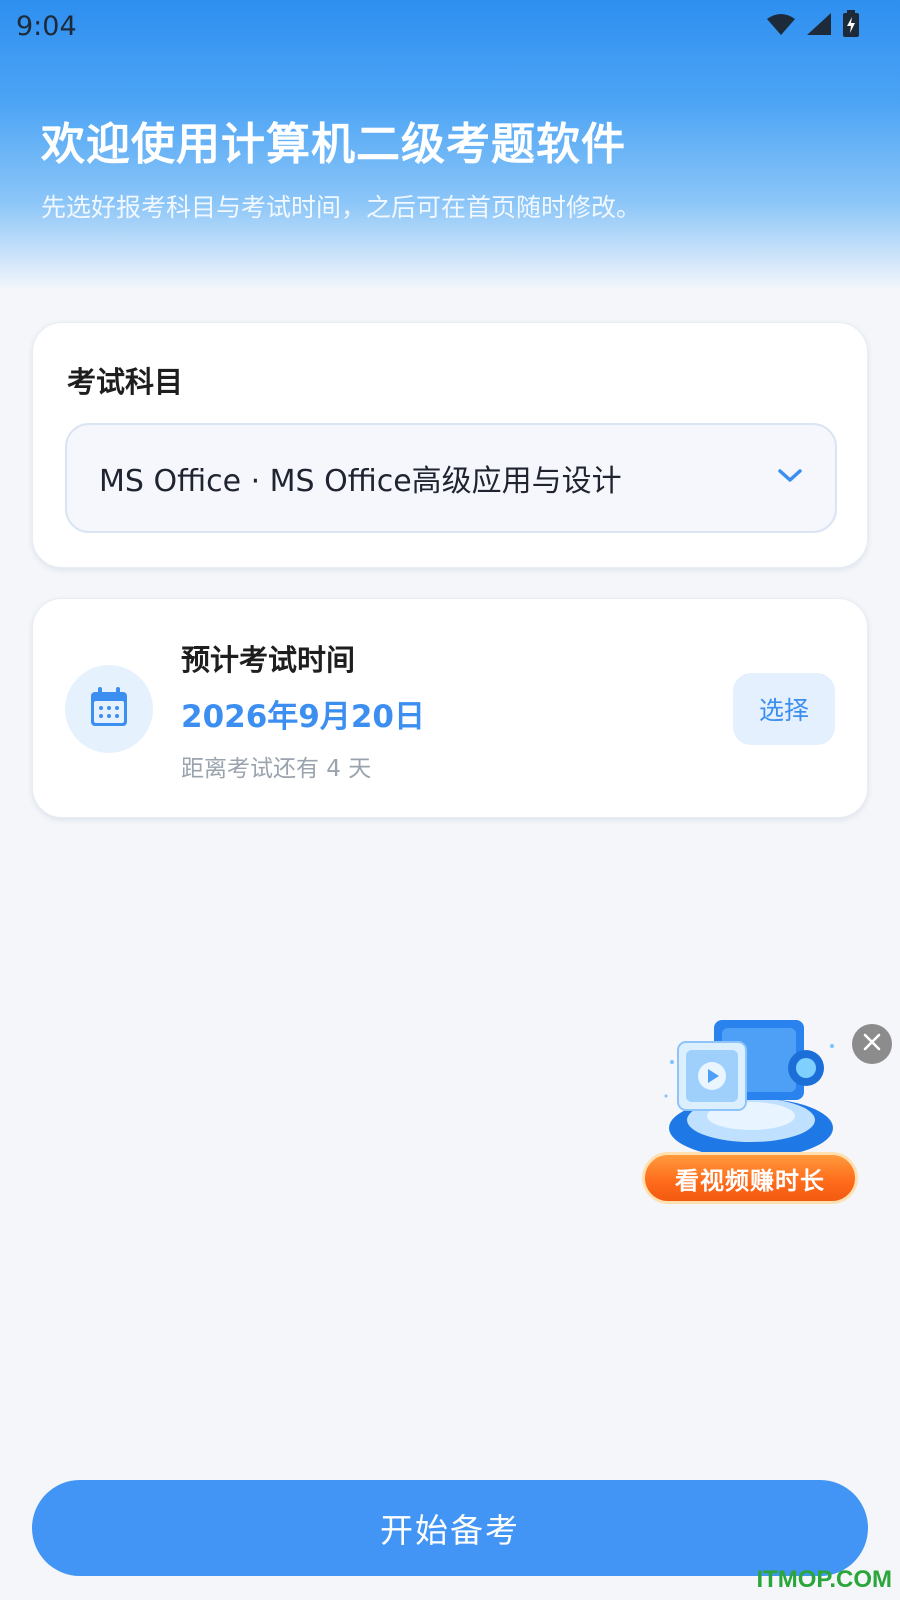  What do you see at coordinates (784, 709) in the screenshot?
I see `choose-date-button: 选择` at bounding box center [784, 709].